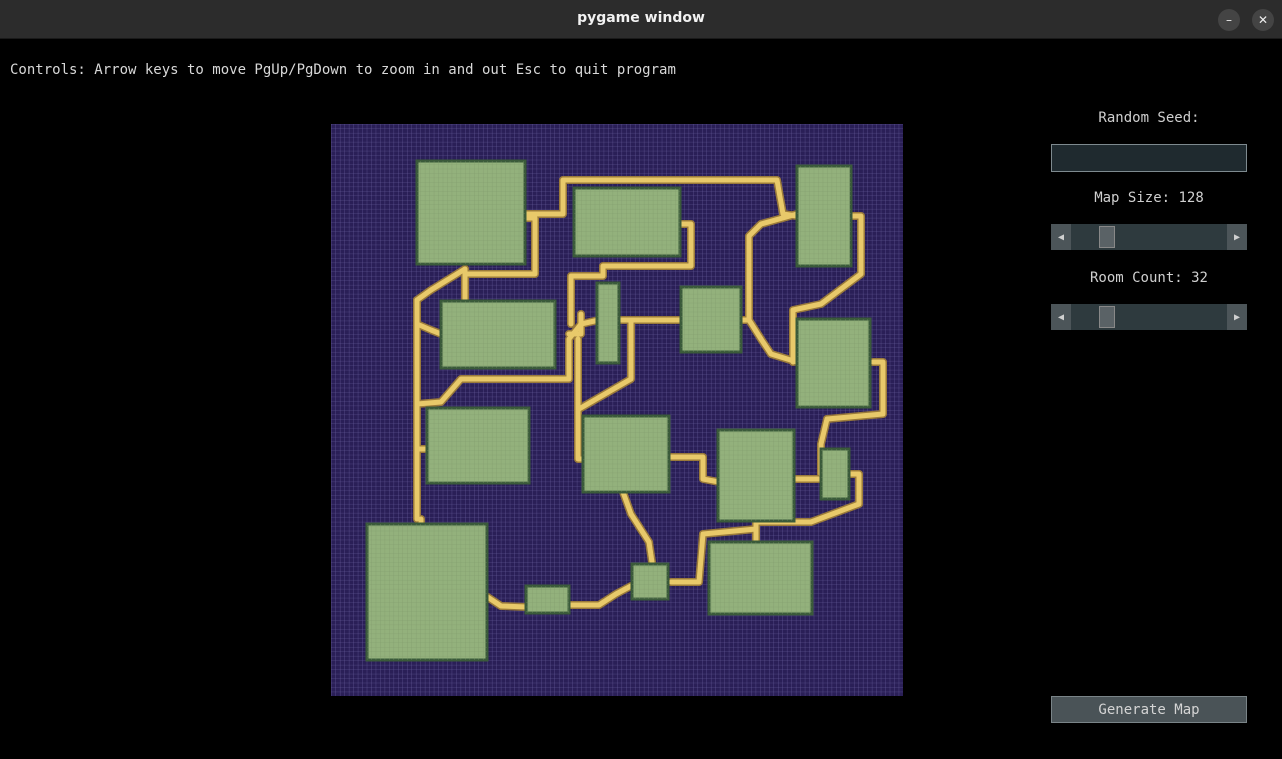 This screenshot has width=1282, height=759. I want to click on random-seed-input, so click(1149, 158).